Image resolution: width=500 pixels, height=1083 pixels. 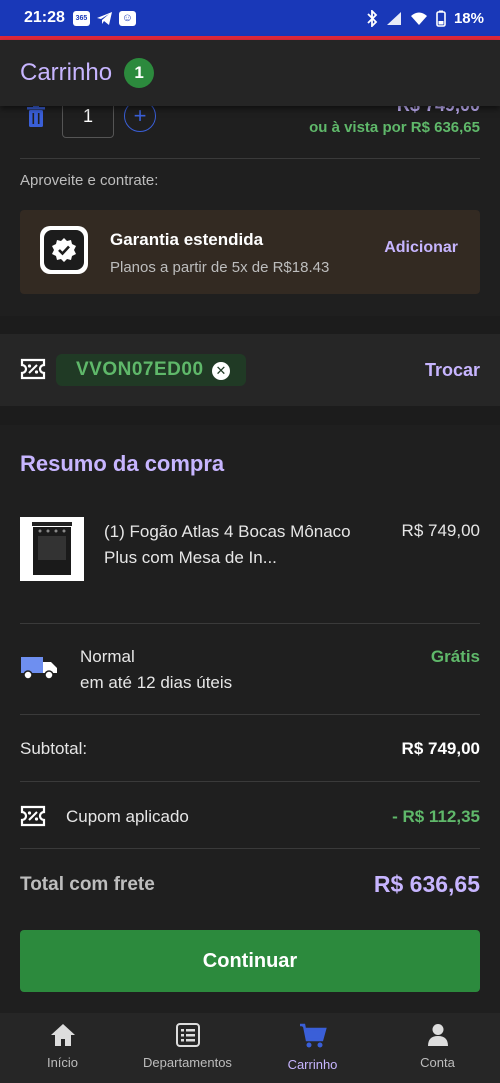 What do you see at coordinates (250, 370) in the screenshot?
I see `coupon-section: VVON07ED00 ✕ Trocar` at bounding box center [250, 370].